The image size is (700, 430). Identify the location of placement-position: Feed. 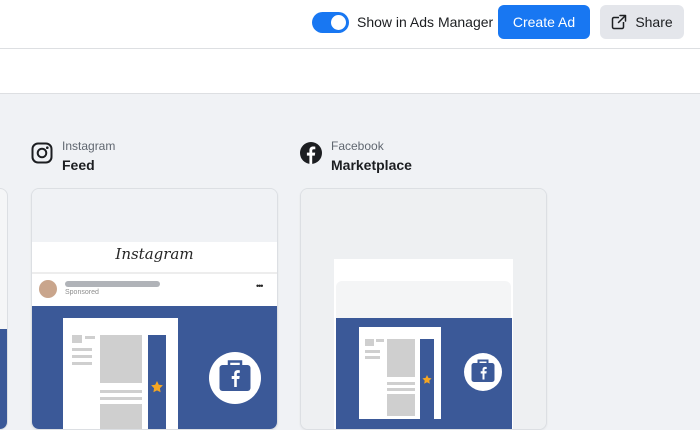
(78, 165).